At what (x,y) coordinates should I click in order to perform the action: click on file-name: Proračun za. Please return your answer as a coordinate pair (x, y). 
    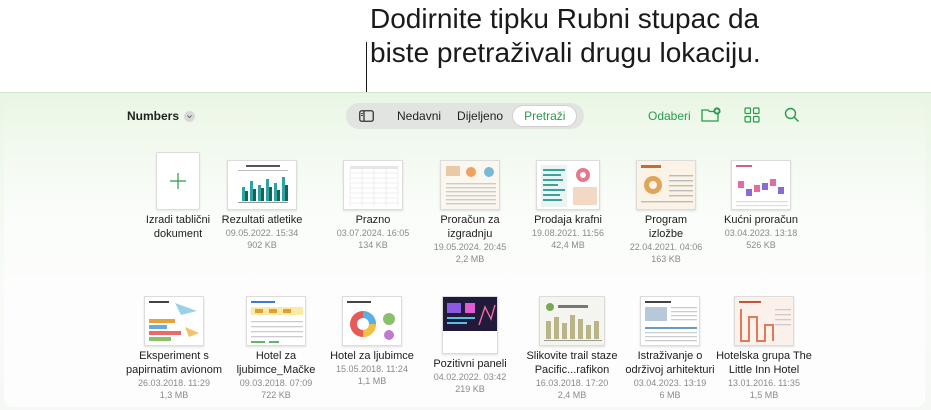
    Looking at the image, I should click on (470, 220).